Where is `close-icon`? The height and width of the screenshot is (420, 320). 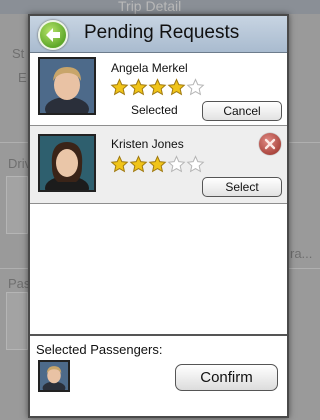
close-icon is located at coordinates (270, 144).